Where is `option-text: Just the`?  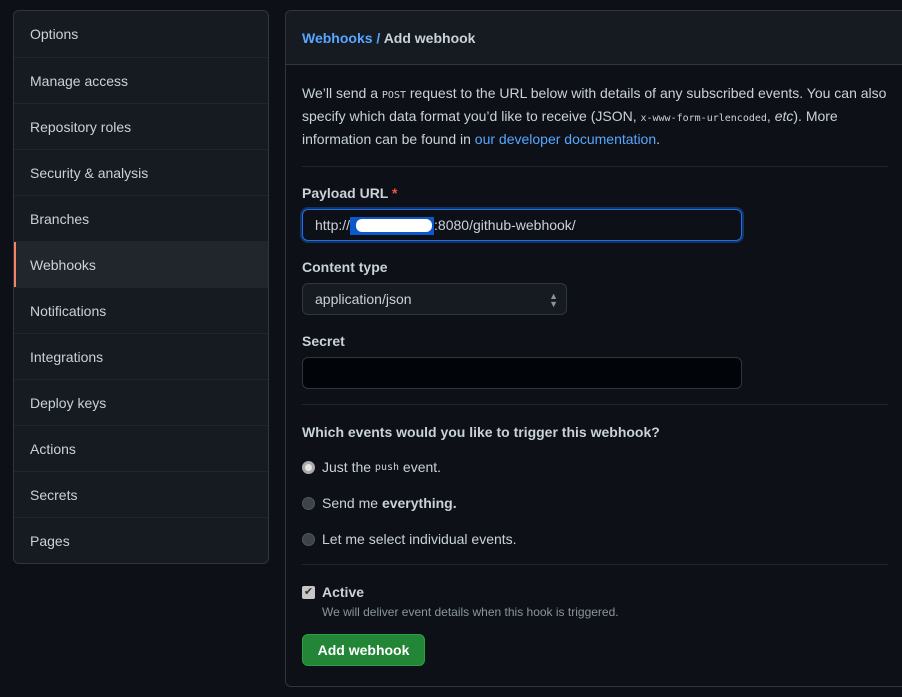 option-text: Just the is located at coordinates (348, 467).